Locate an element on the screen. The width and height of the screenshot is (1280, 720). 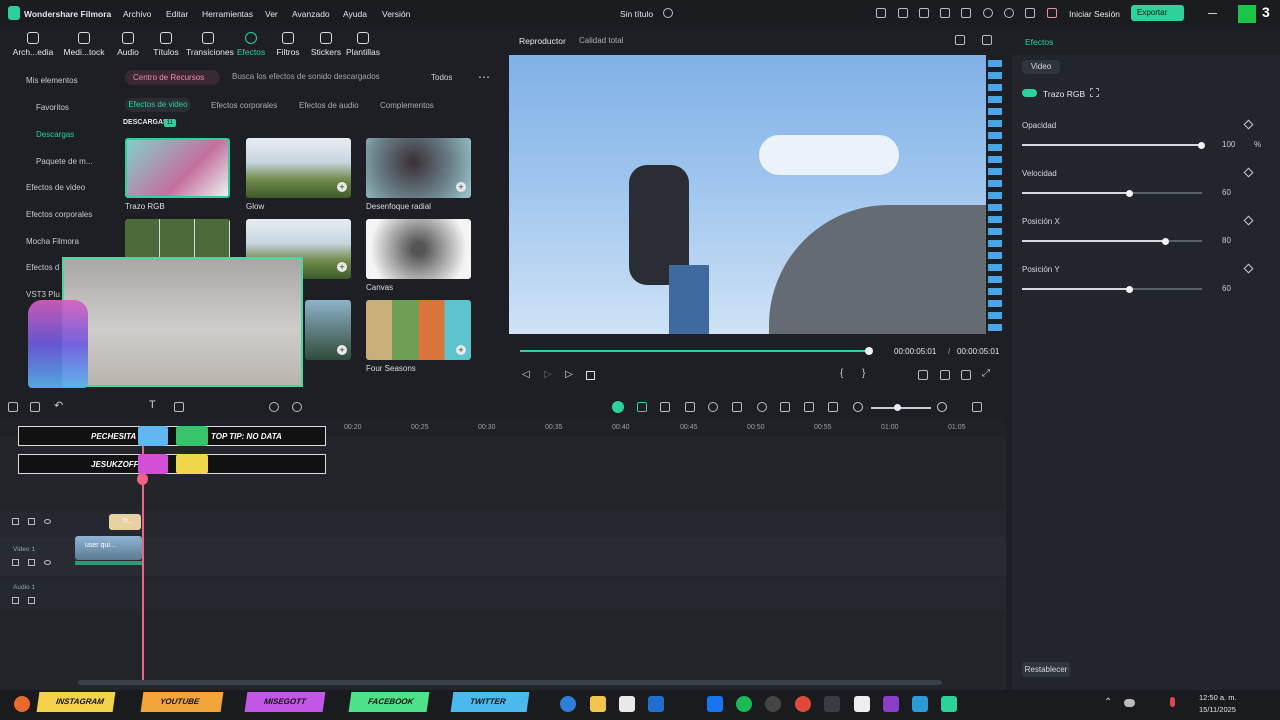
effect-thumb-canvas is located at coordinates (418, 249).